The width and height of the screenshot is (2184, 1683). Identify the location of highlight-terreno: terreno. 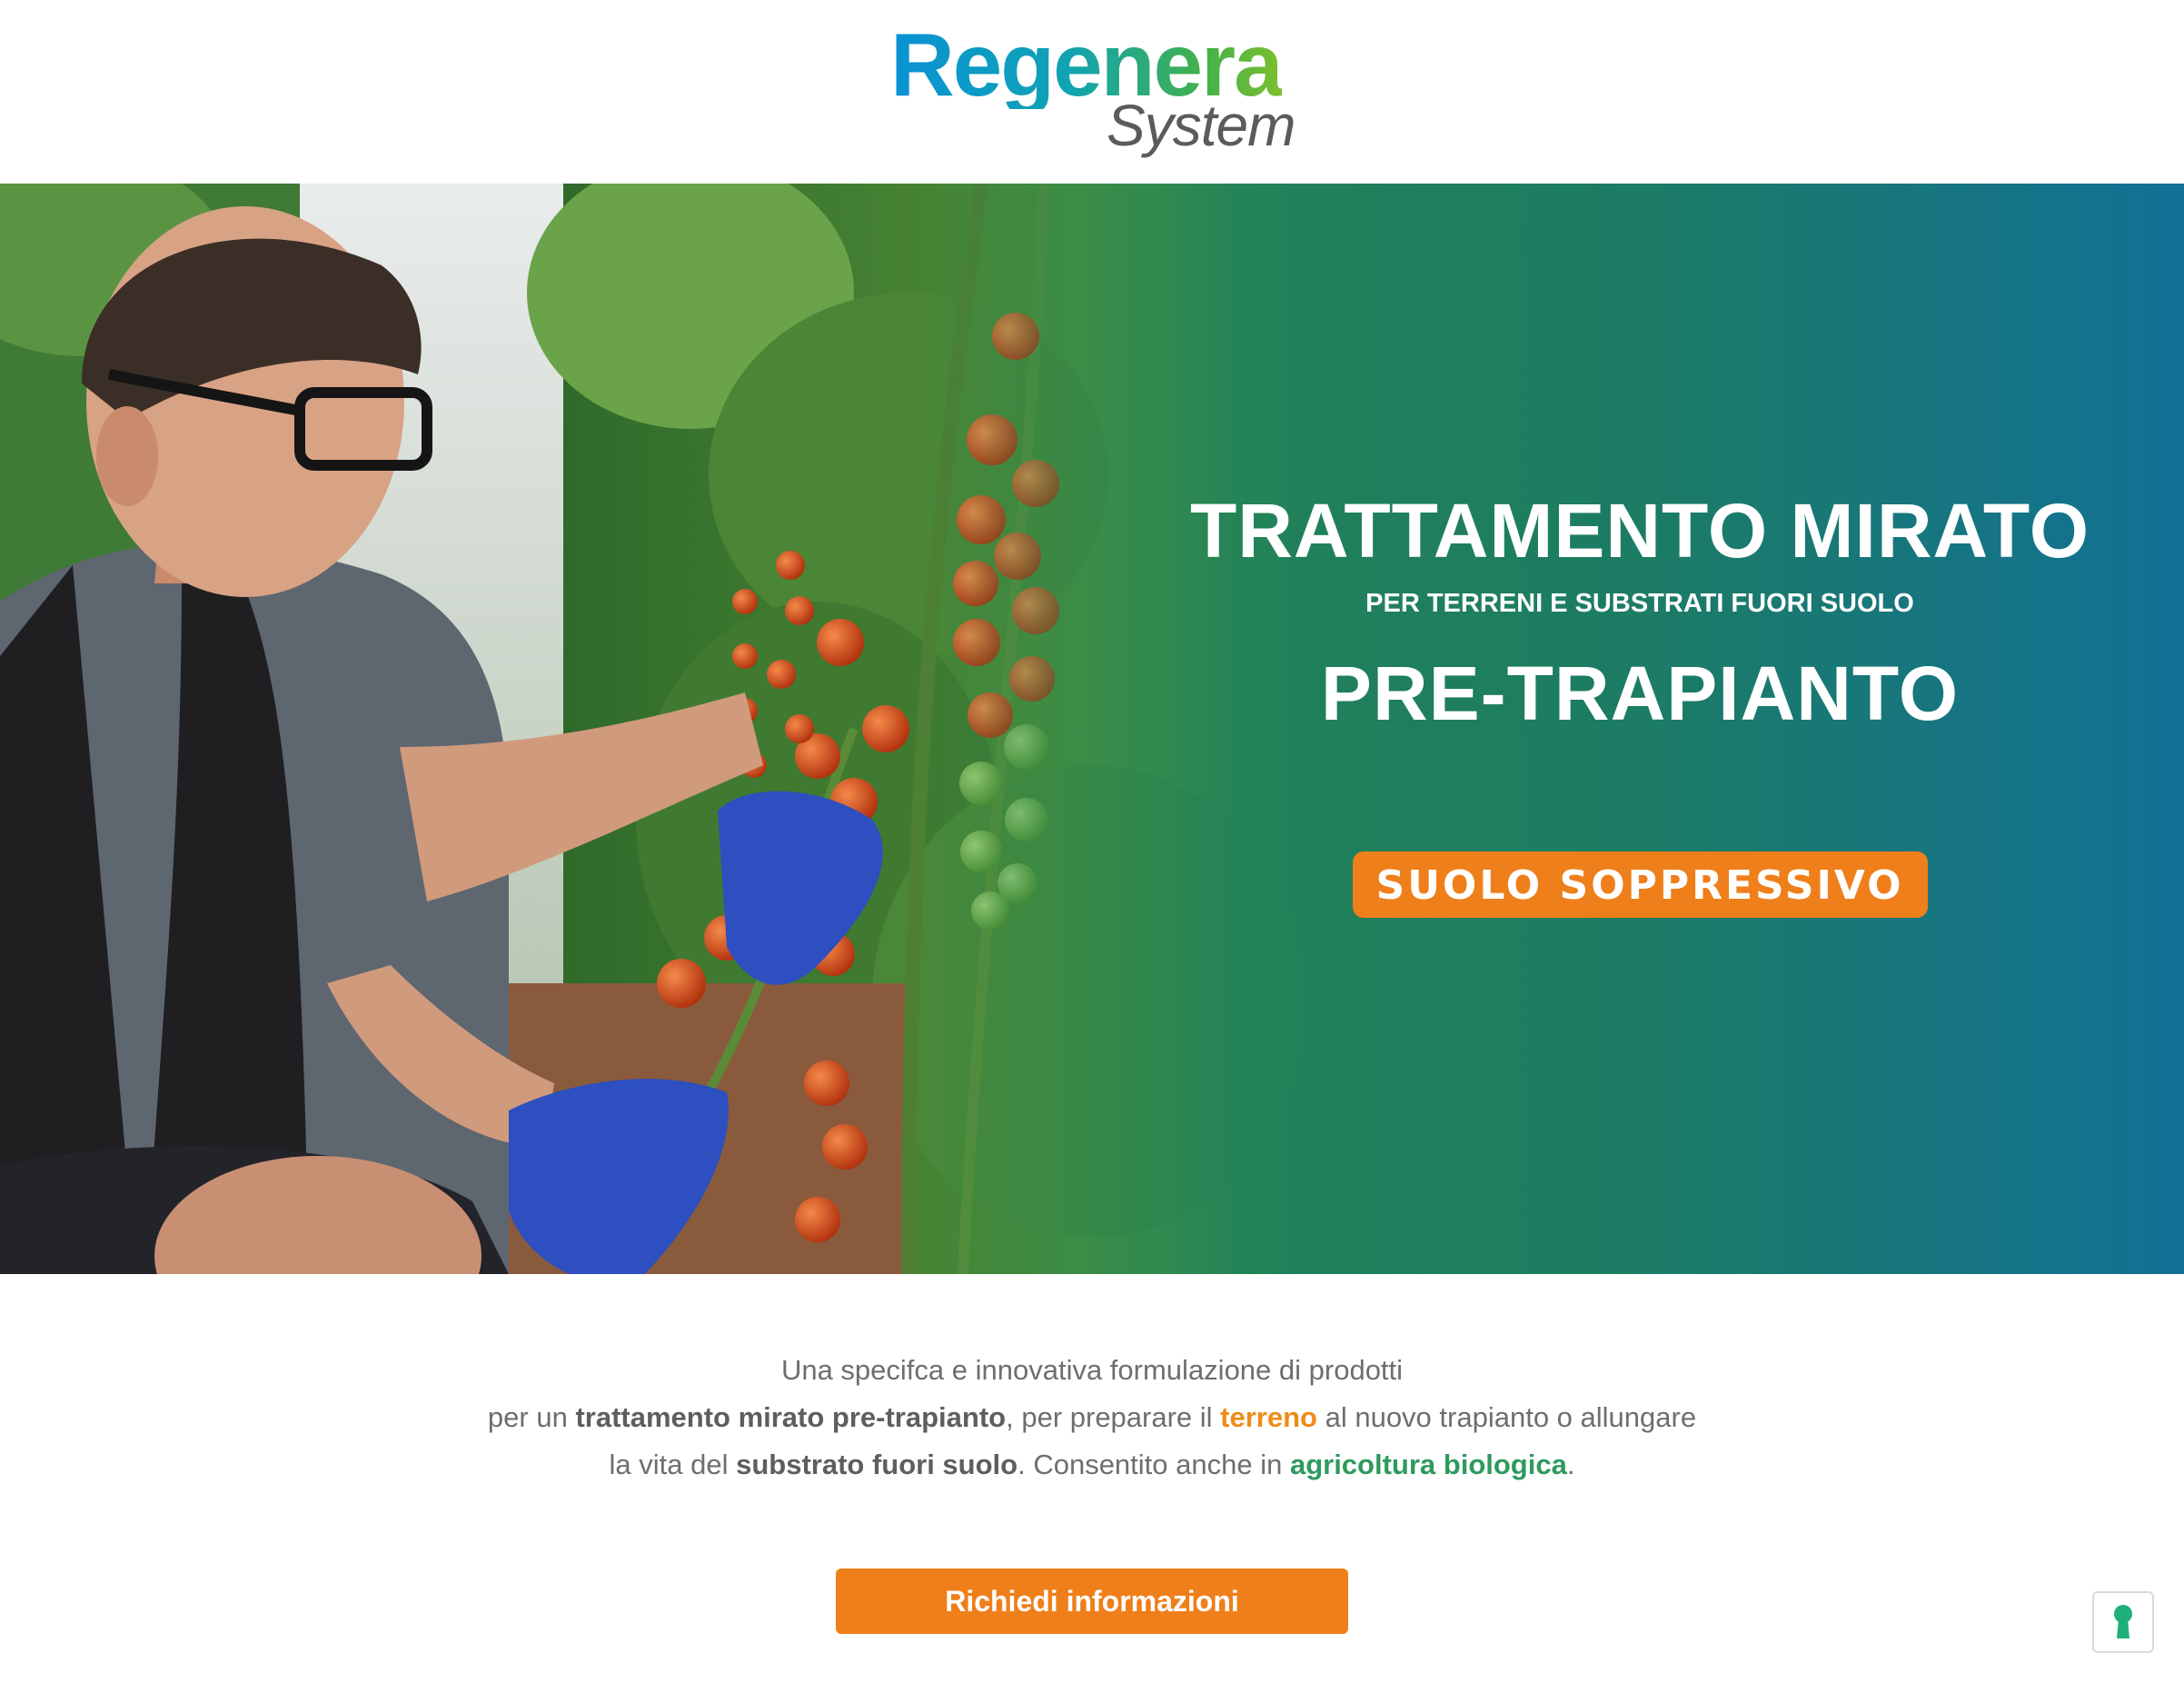
(1268, 1417).